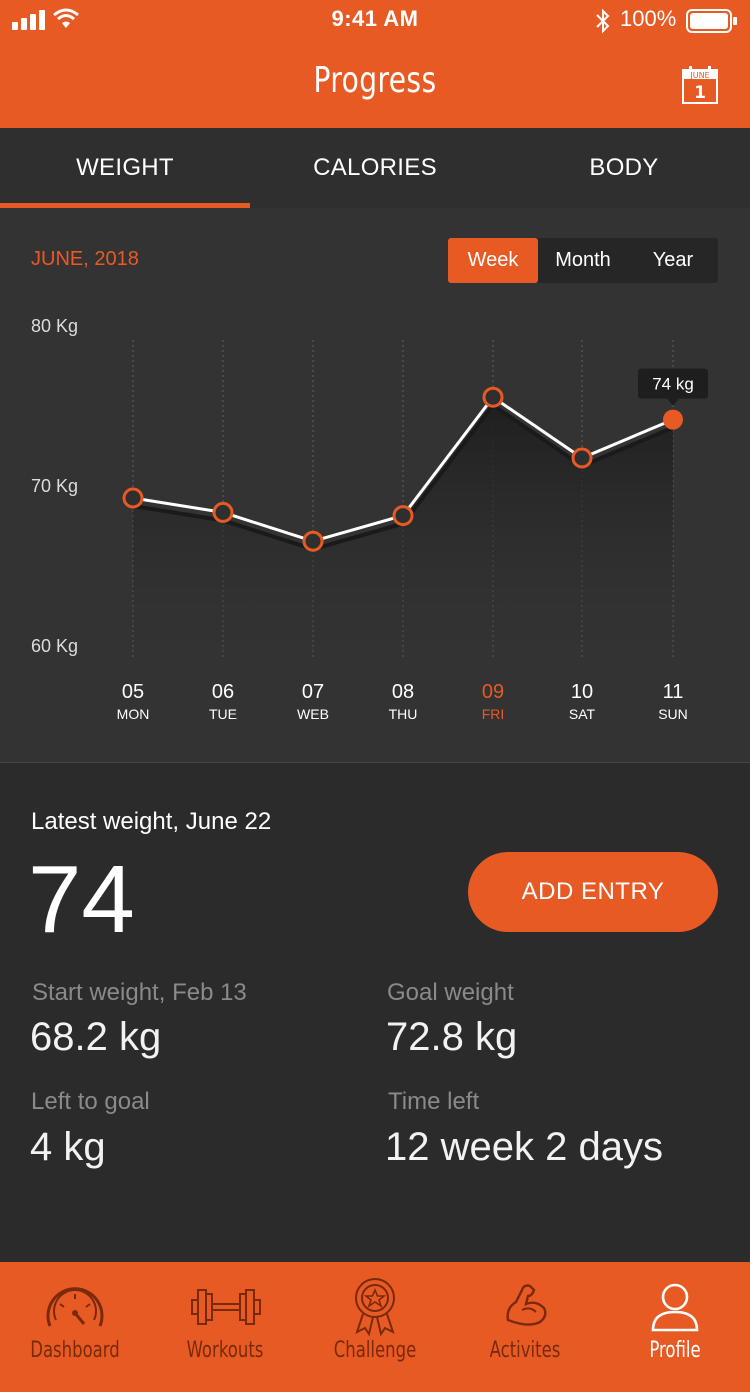 This screenshot has height=1392, width=750. Describe the element at coordinates (582, 714) in the screenshot. I see `x-tick-weekday: SAT` at that location.